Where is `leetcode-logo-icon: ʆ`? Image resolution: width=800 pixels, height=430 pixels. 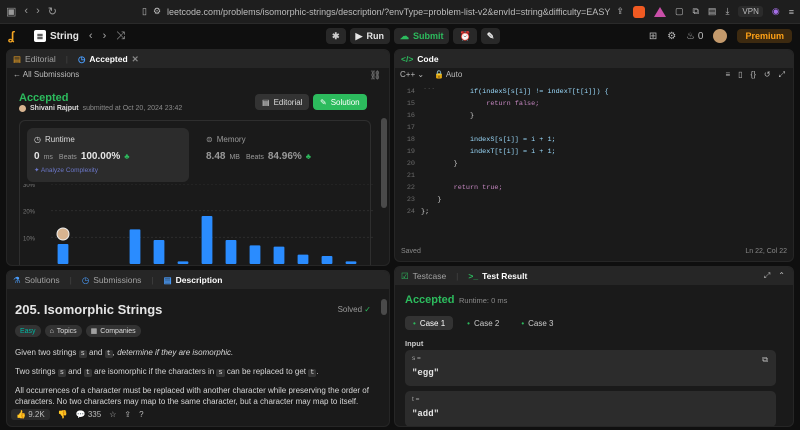 leetcode-logo-icon: ʆ is located at coordinates (14, 36).